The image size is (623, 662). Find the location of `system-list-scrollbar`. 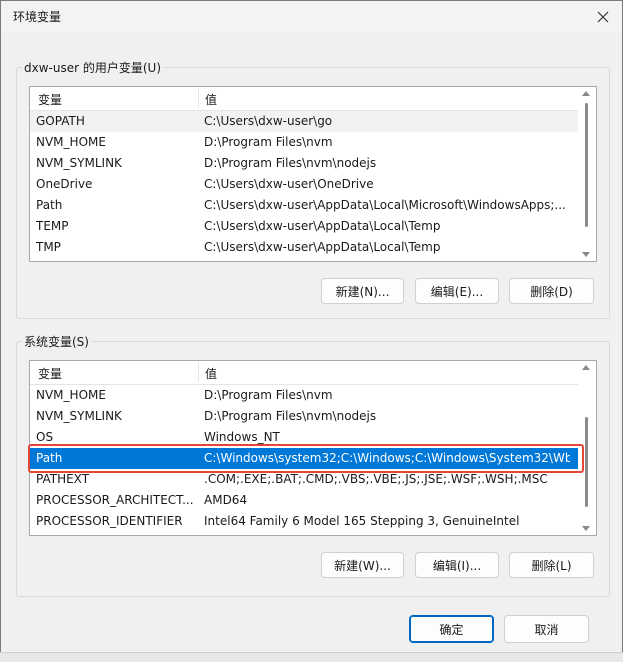

system-list-scrollbar is located at coordinates (587, 448).